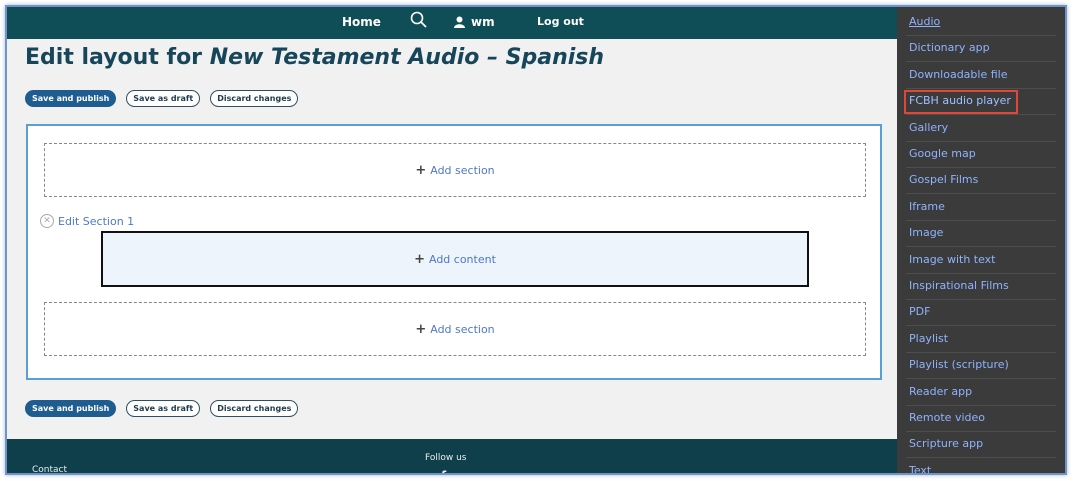 This screenshot has height=481, width=1074. I want to click on sidebar-item-image-with-text: Image with text, so click(981, 261).